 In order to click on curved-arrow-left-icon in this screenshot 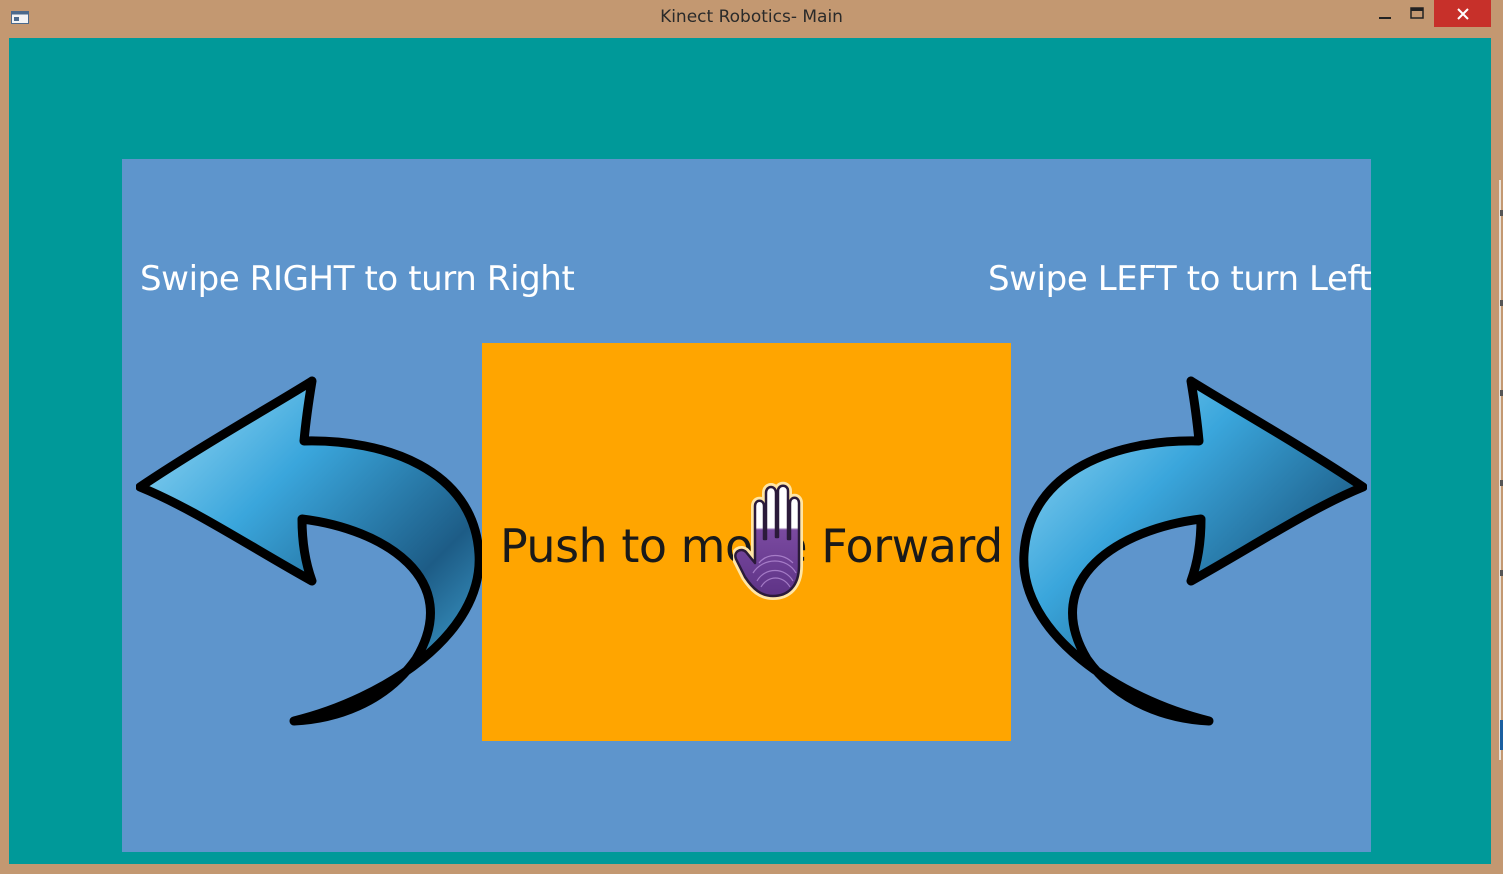, I will do `click(312, 549)`.